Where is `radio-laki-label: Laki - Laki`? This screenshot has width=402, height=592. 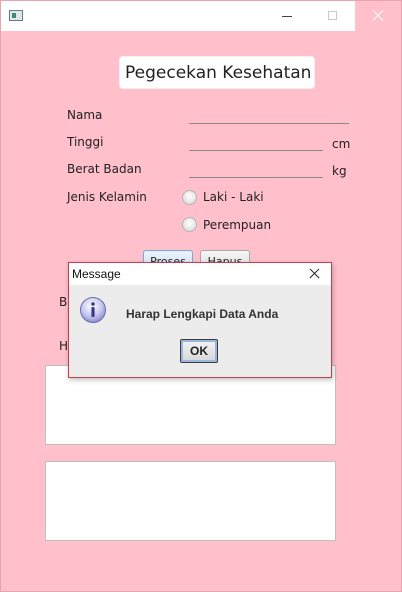 radio-laki-label: Laki - Laki is located at coordinates (233, 197).